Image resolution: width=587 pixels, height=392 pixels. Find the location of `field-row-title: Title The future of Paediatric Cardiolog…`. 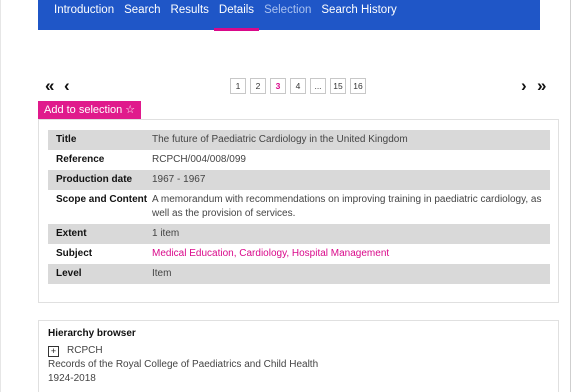

field-row-title: Title The future of Paediatric Cardiolog… is located at coordinates (299, 140).